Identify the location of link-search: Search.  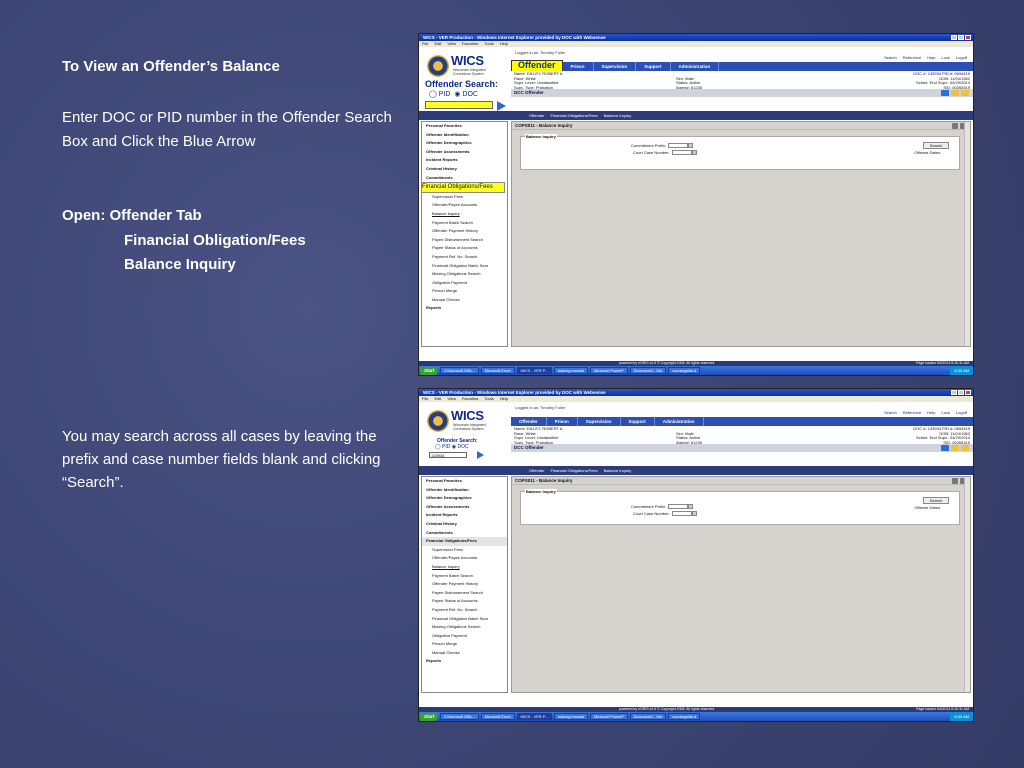
(890, 413).